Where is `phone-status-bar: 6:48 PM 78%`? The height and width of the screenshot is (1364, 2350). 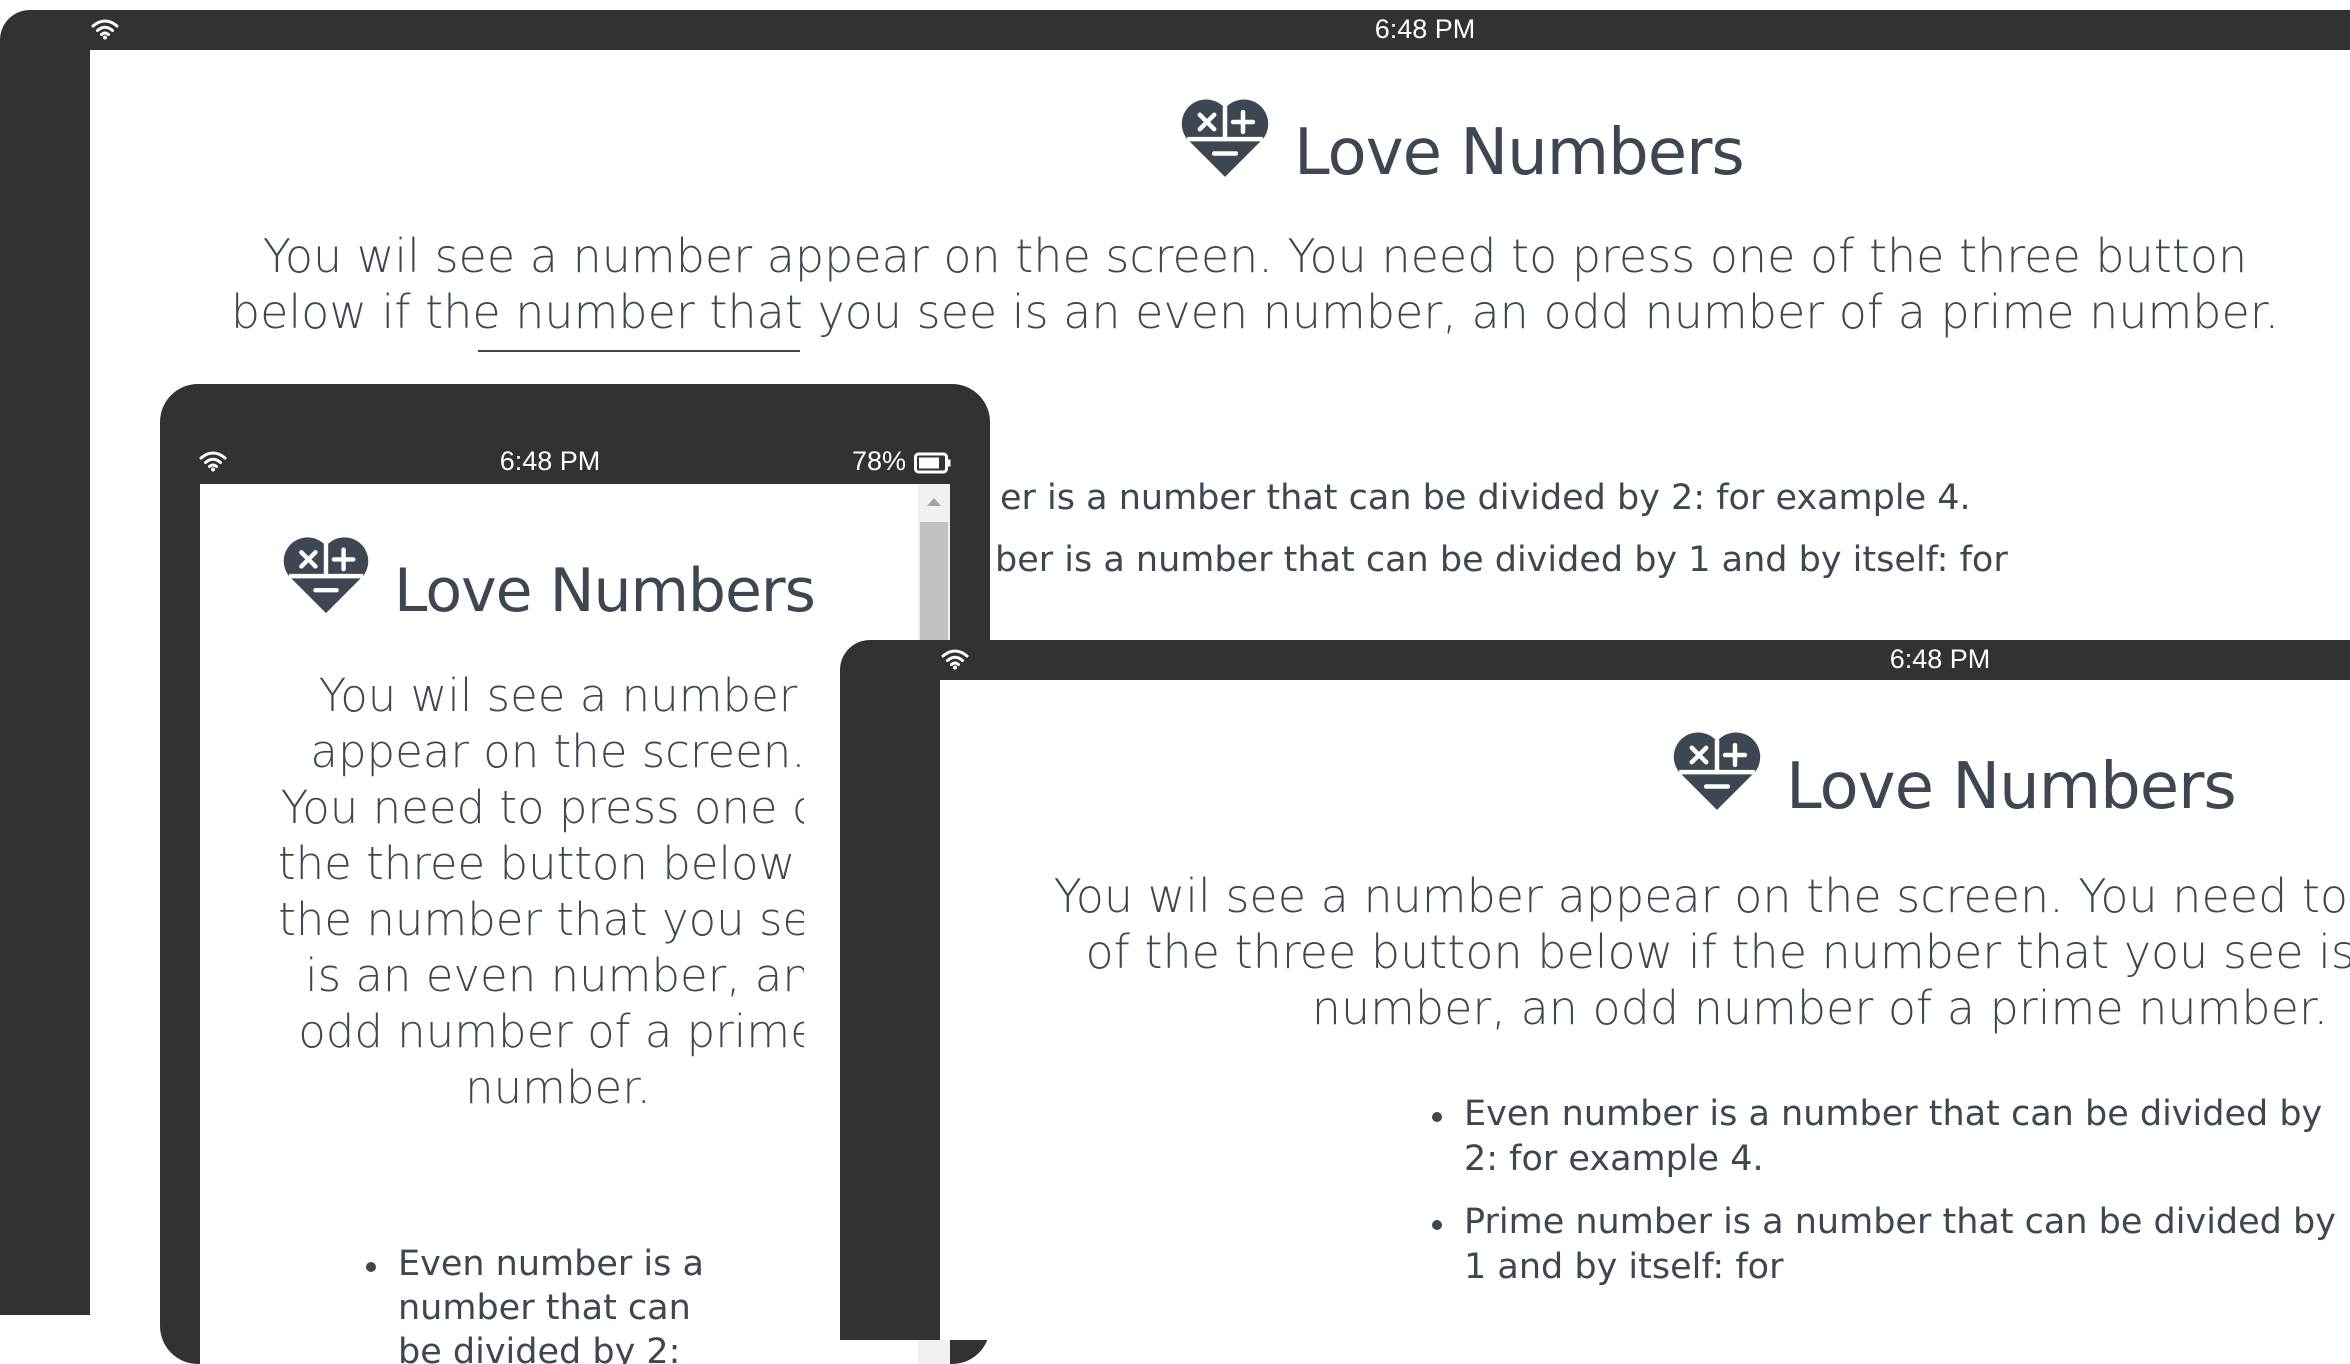
phone-status-bar: 6:48 PM 78% is located at coordinates (575, 434).